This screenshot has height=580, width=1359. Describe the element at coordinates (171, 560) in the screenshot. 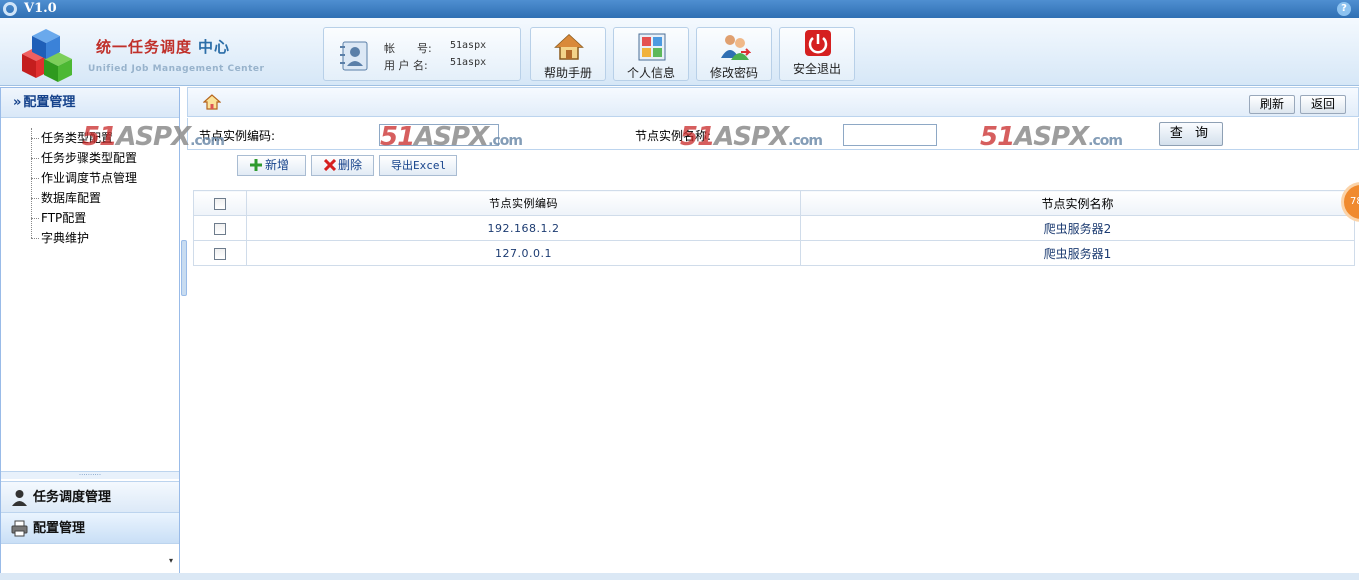

I see `dropdown-arrow-icon: ▾` at that location.